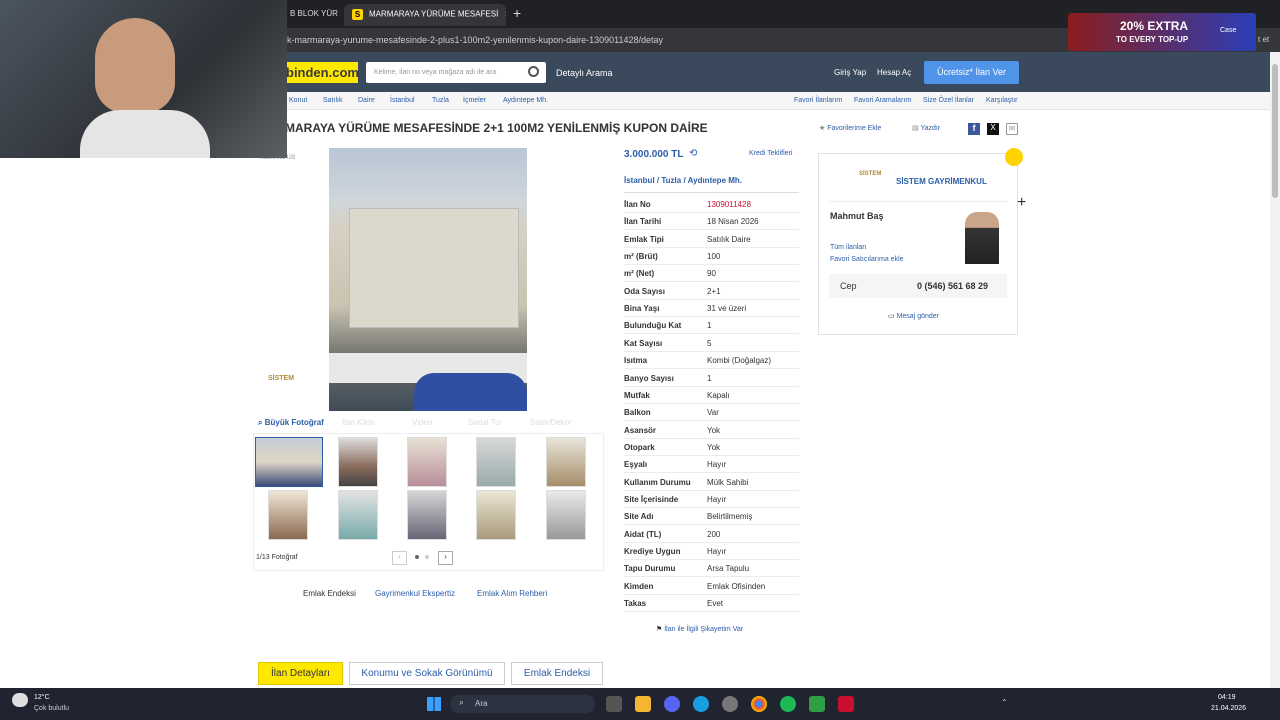 This screenshot has width=1280, height=720. I want to click on settings-icon, so click(730, 704).